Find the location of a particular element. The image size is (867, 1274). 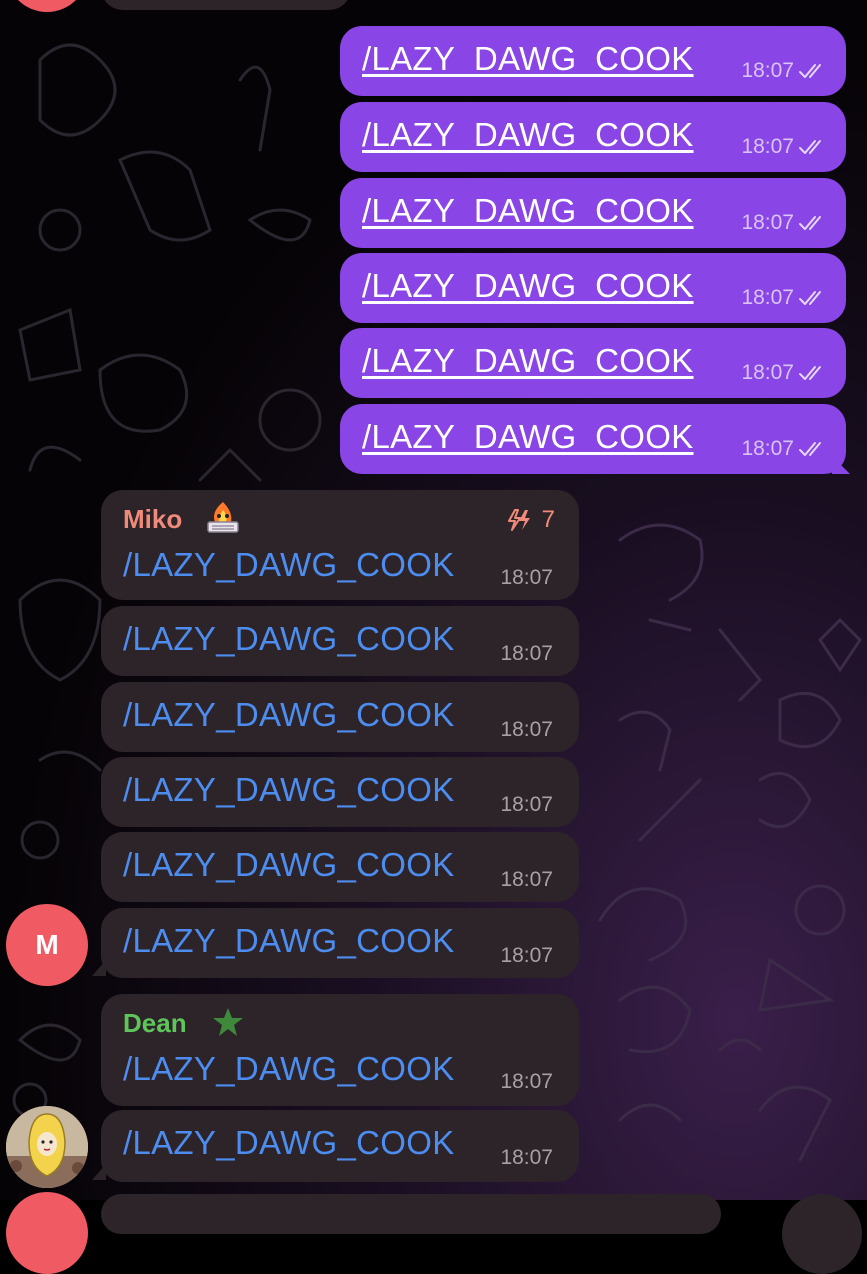

fire-keyboard-emoji-icon is located at coordinates (223, 517).